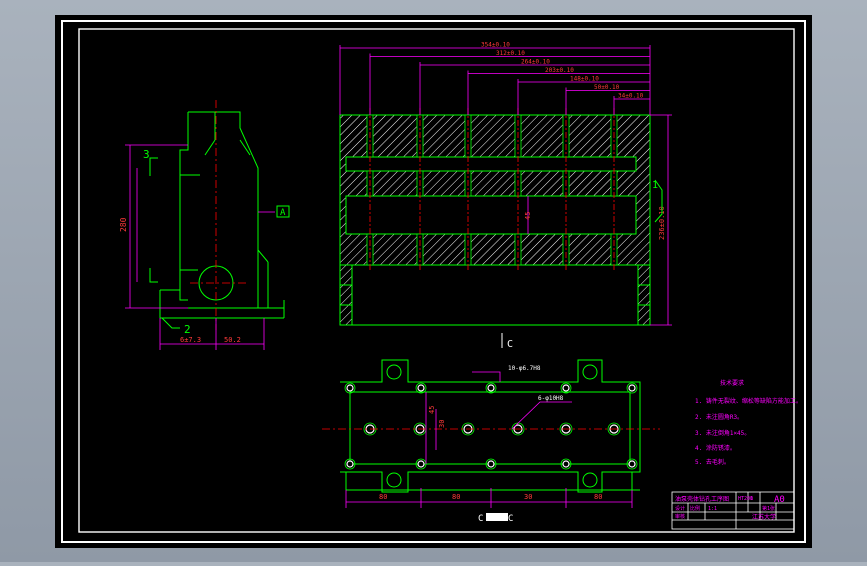  Describe the element at coordinates (715, 448) in the screenshot. I see `tech-note-4: 4. 涂防锈漆。` at that location.